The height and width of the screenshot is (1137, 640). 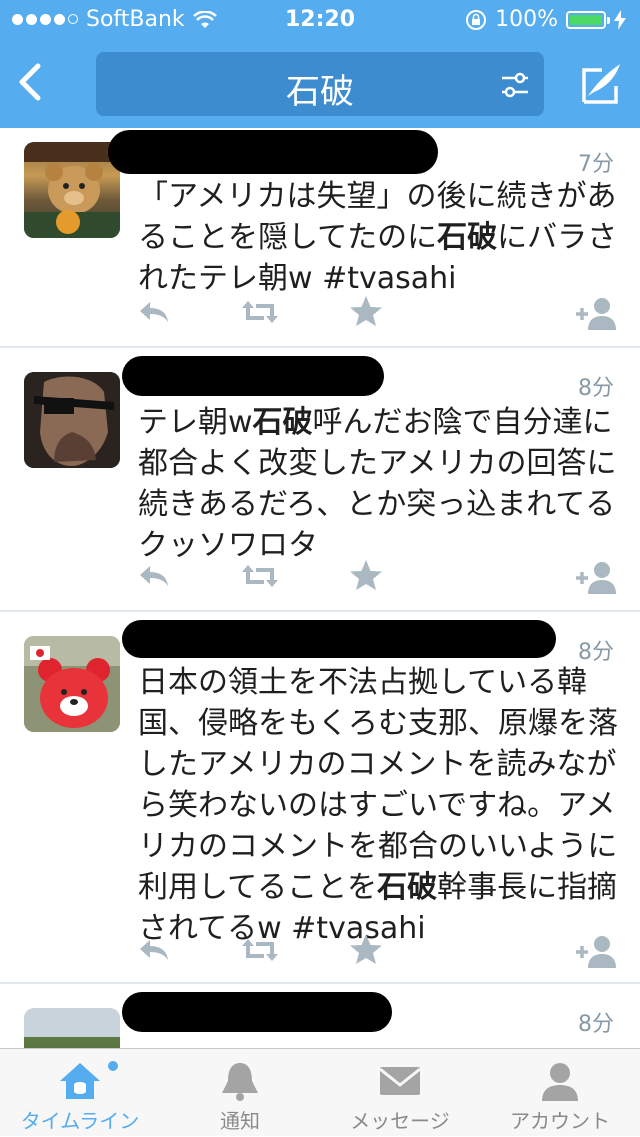 I want to click on red-bear-toy-photo, so click(x=72, y=684).